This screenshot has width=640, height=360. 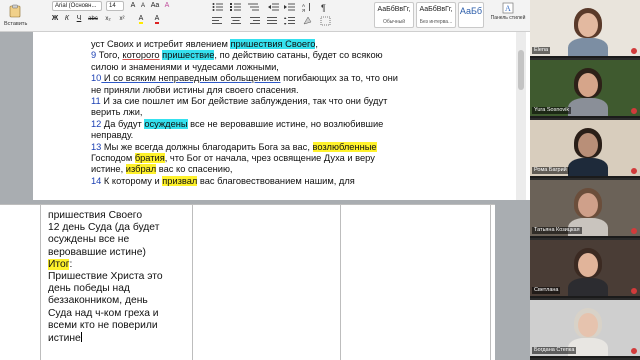 What do you see at coordinates (218, 7) in the screenshot?
I see `list-bullets-icon` at bounding box center [218, 7].